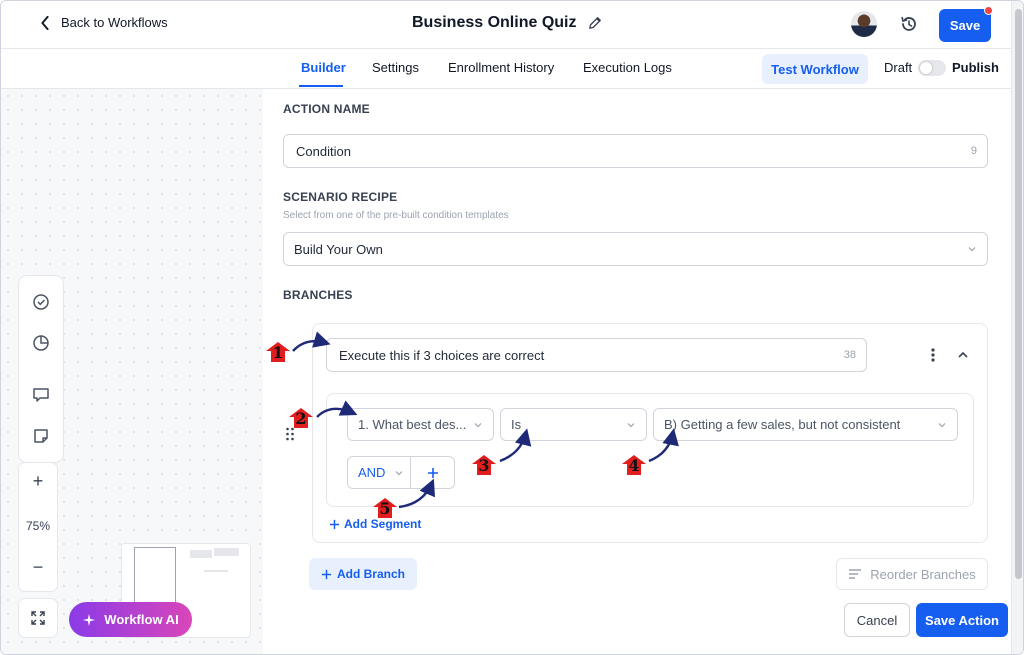 This screenshot has width=1024, height=655. I want to click on scroll-thumb, so click(1018, 294).